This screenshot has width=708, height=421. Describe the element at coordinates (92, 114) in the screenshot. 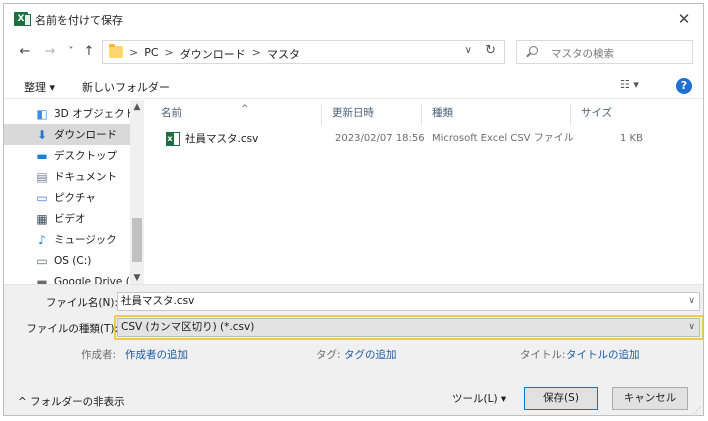

I see `sidebar-item-label: 3D オブジェクト` at that location.